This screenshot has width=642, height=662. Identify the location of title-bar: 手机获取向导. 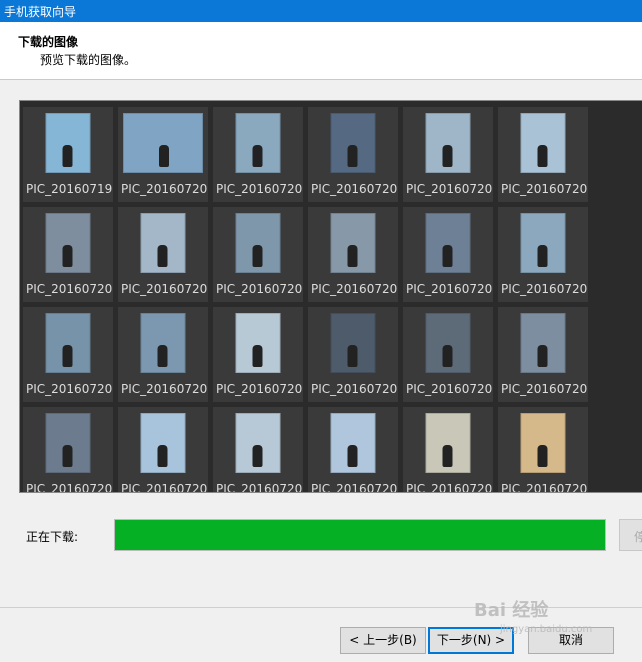
(321, 11).